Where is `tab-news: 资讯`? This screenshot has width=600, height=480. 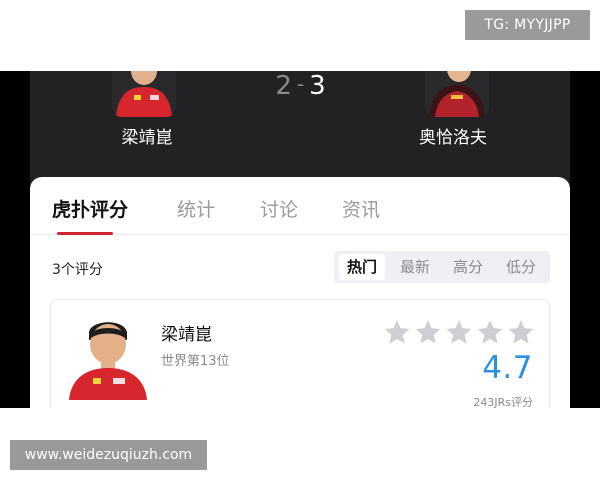
tab-news: 资讯 is located at coordinates (361, 208).